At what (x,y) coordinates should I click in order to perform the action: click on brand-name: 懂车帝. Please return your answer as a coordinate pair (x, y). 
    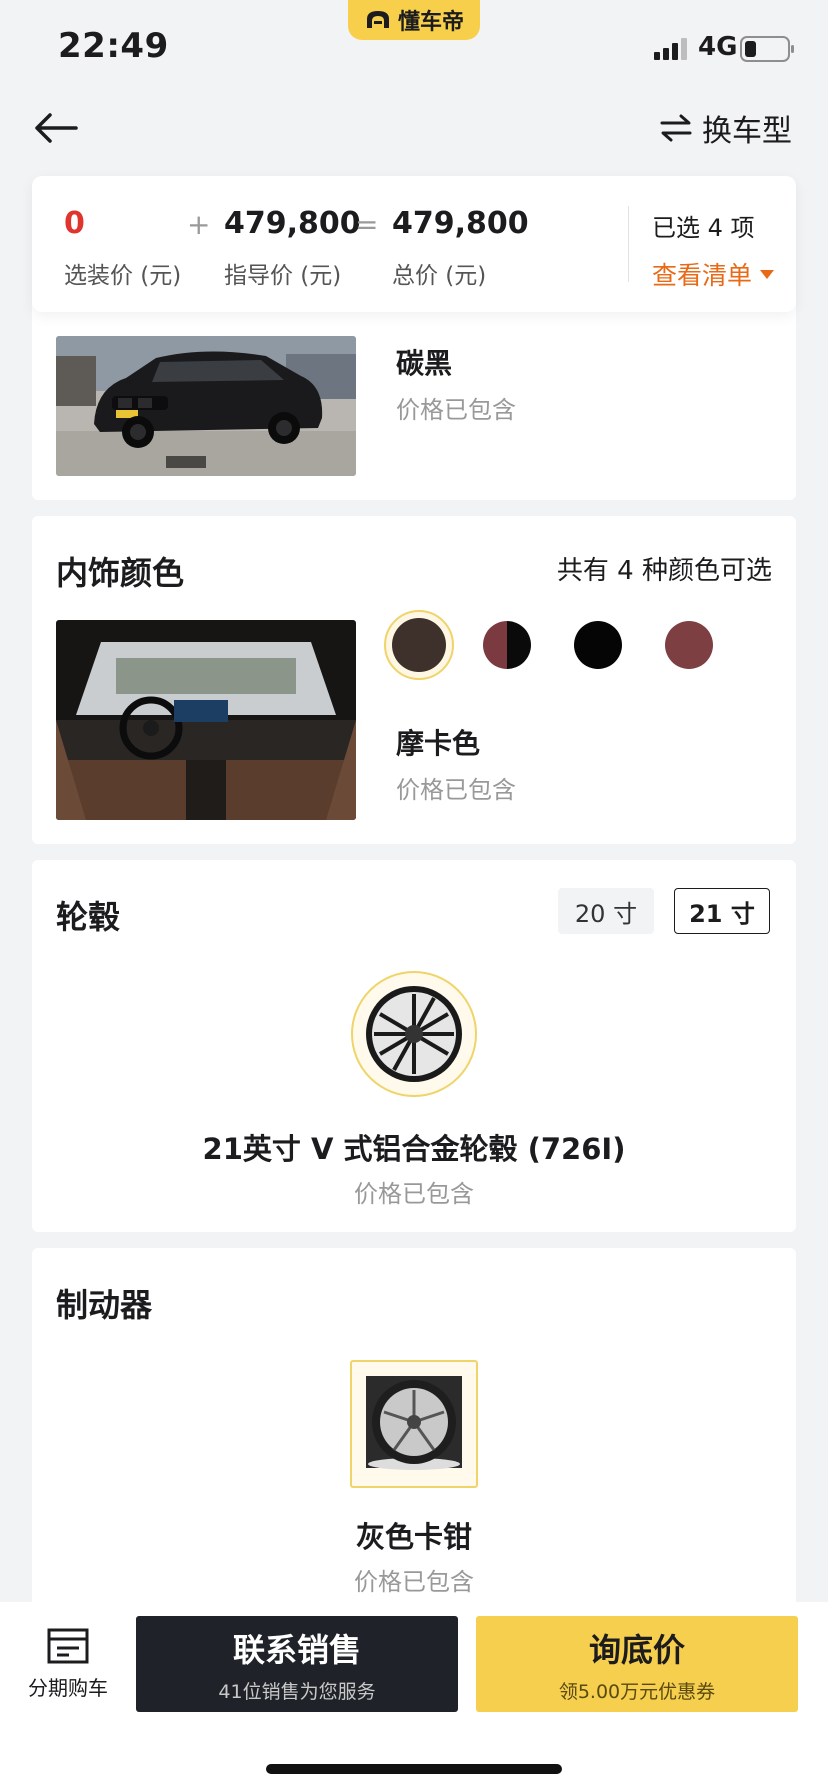
    Looking at the image, I should click on (430, 22).